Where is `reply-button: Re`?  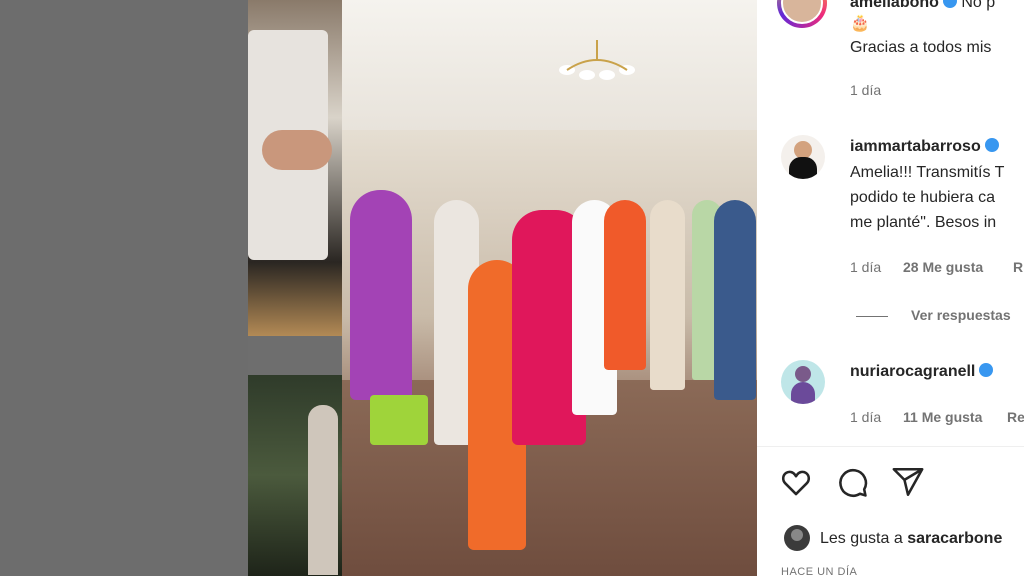 reply-button: Re is located at coordinates (1015, 417).